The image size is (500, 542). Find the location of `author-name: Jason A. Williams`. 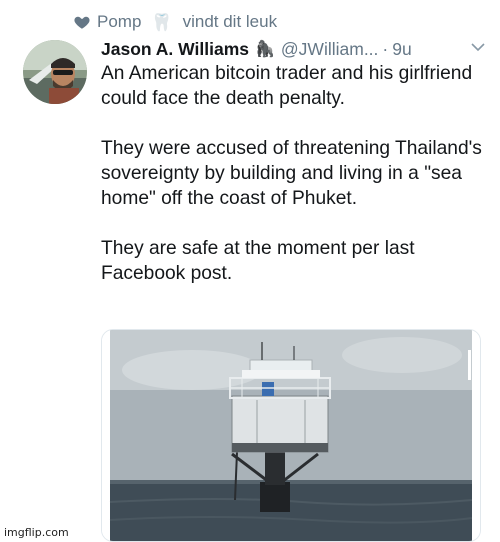

author-name: Jason A. Williams is located at coordinates (175, 49).